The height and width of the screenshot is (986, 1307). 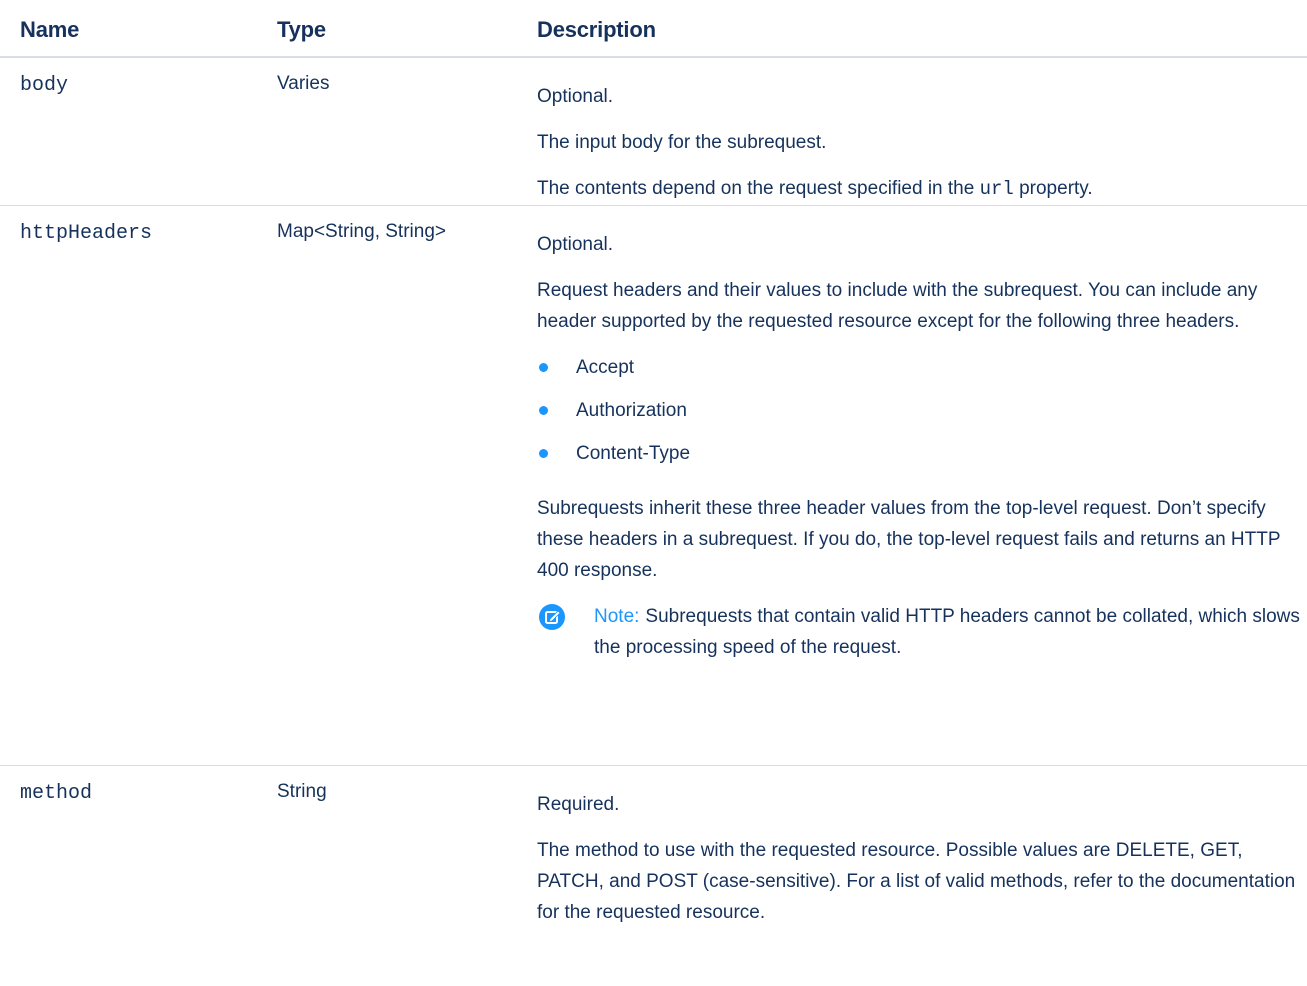 I want to click on description-text-after: property., so click(x=1056, y=188).